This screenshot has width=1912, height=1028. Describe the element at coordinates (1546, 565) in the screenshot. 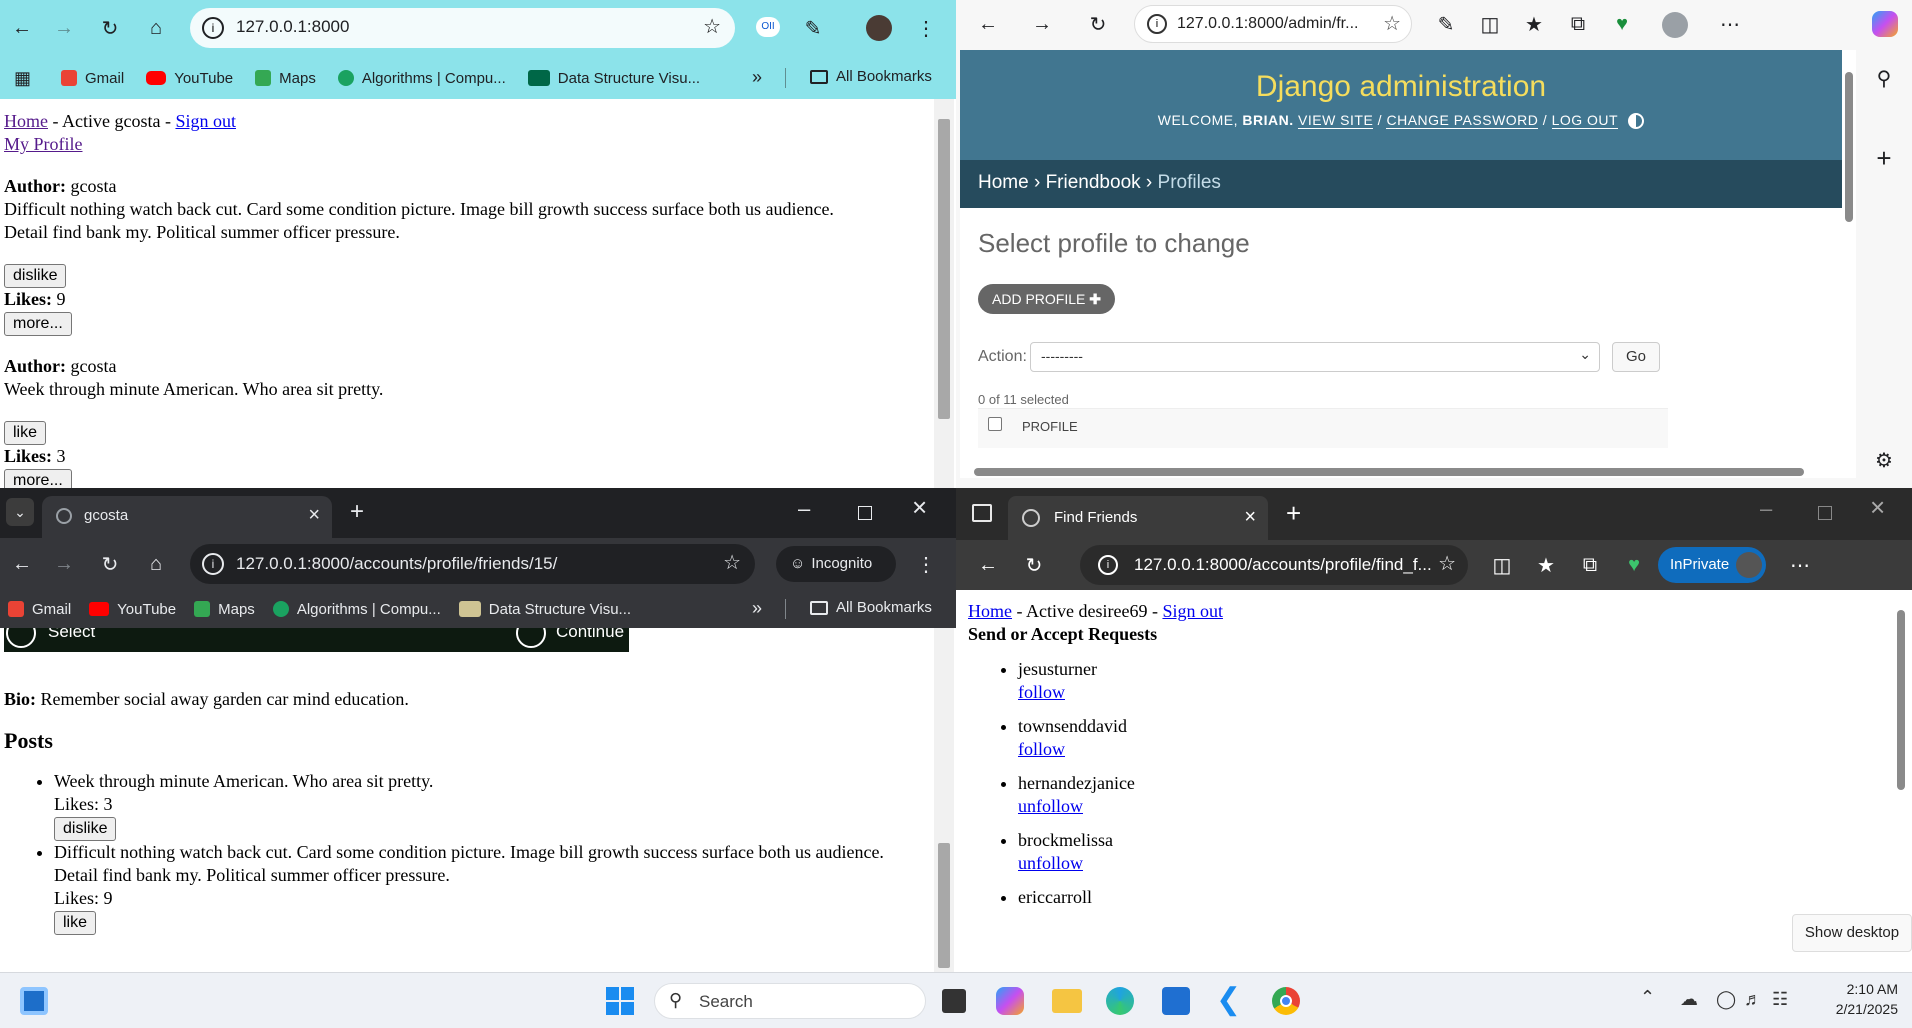

I see `favorites-icon: ★` at that location.